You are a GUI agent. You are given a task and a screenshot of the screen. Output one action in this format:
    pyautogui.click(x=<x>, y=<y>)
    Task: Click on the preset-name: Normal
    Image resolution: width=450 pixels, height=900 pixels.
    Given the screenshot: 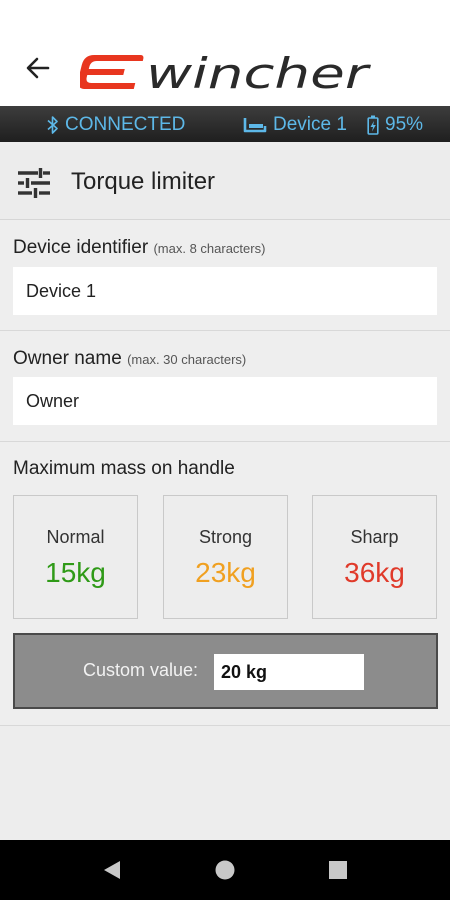 What is the action you would take?
    pyautogui.click(x=75, y=537)
    